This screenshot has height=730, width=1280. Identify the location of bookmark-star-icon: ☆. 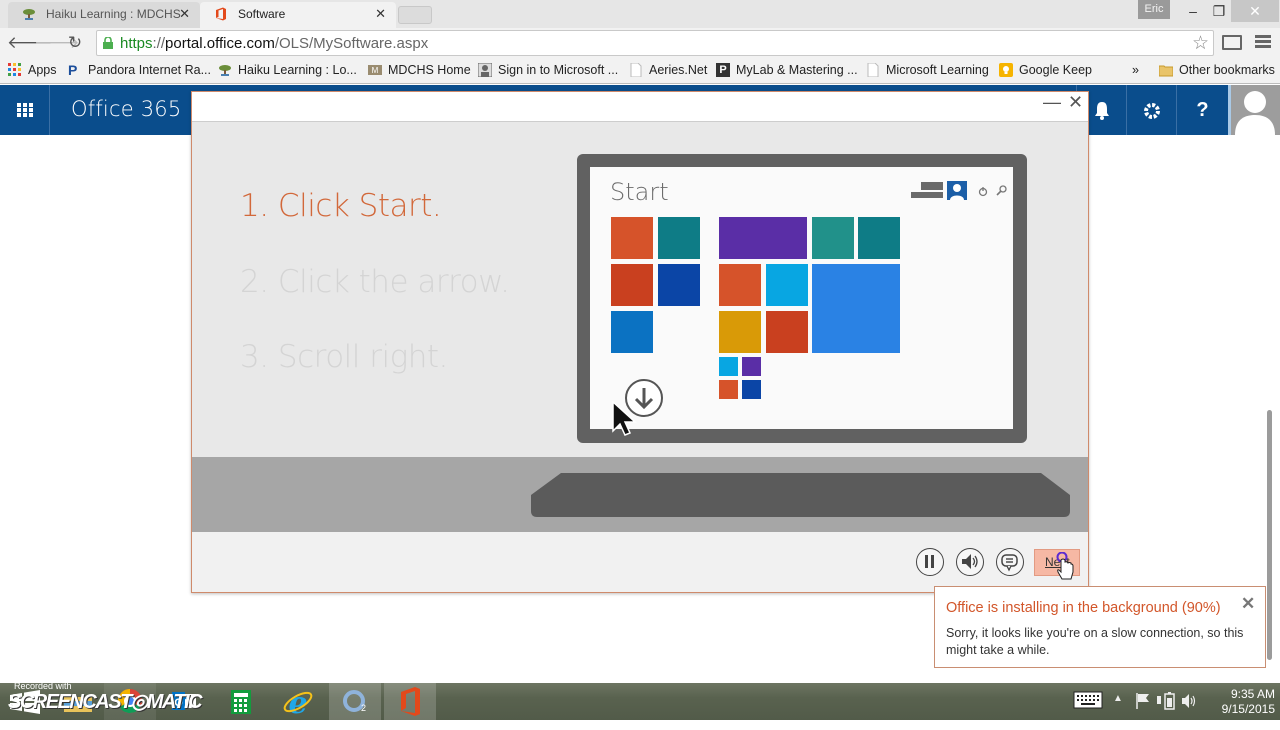
(1200, 43).